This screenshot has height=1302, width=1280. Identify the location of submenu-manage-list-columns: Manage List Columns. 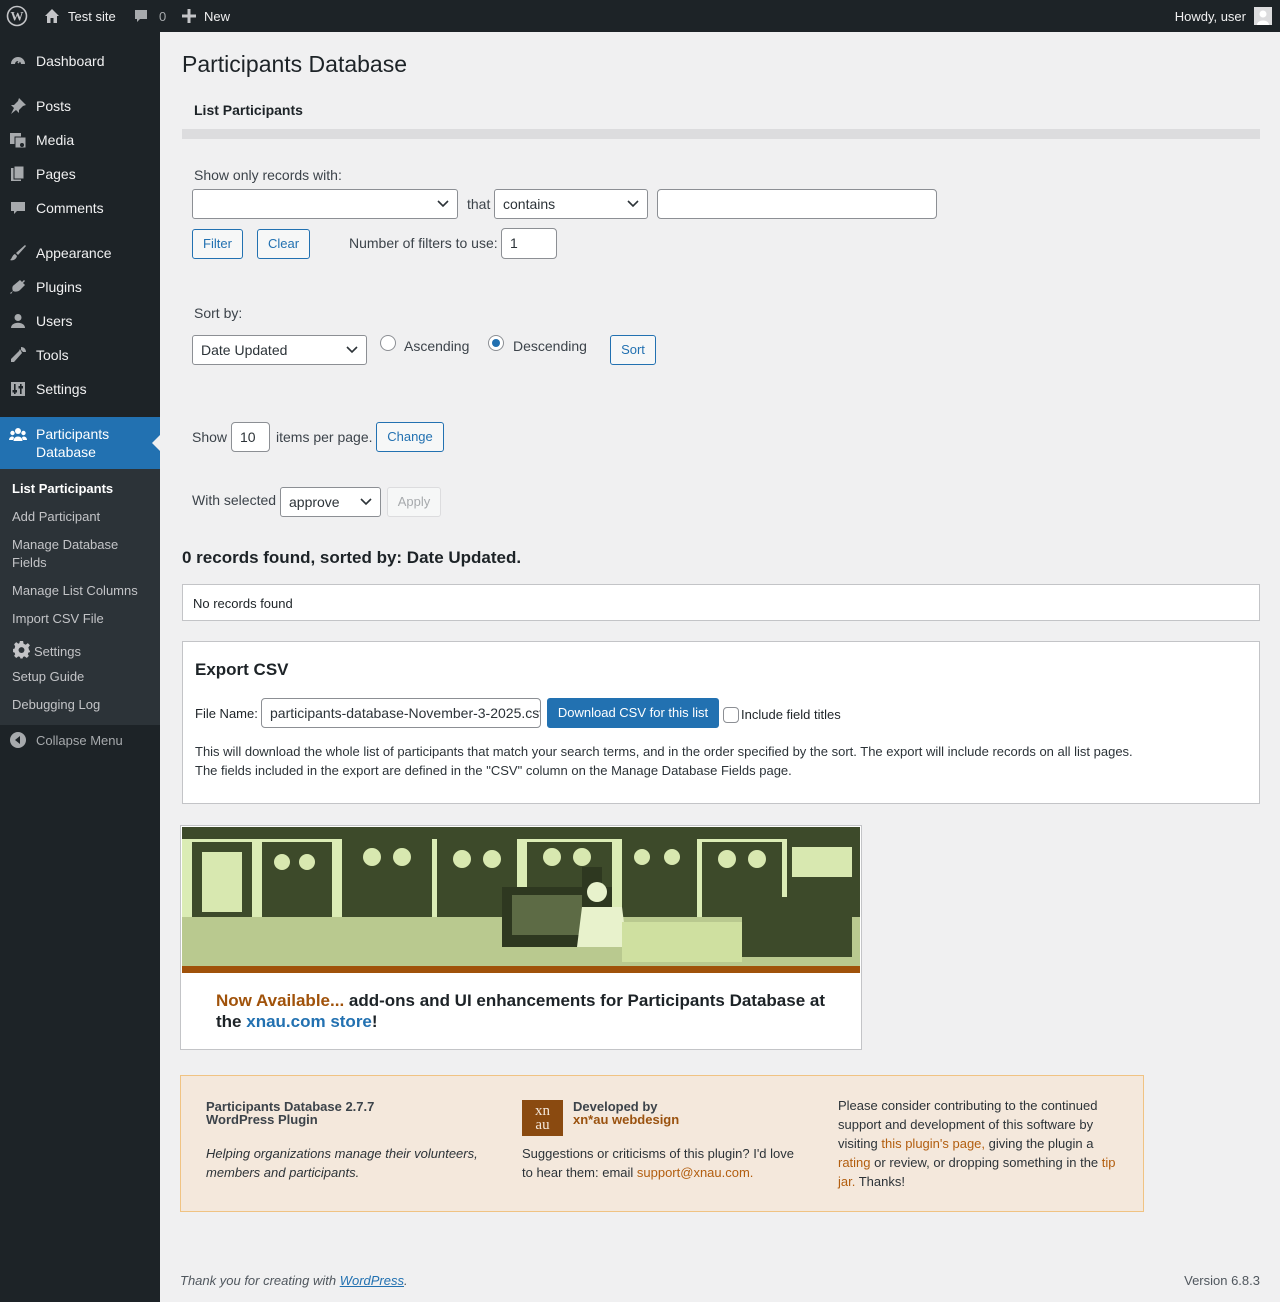
(75, 591).